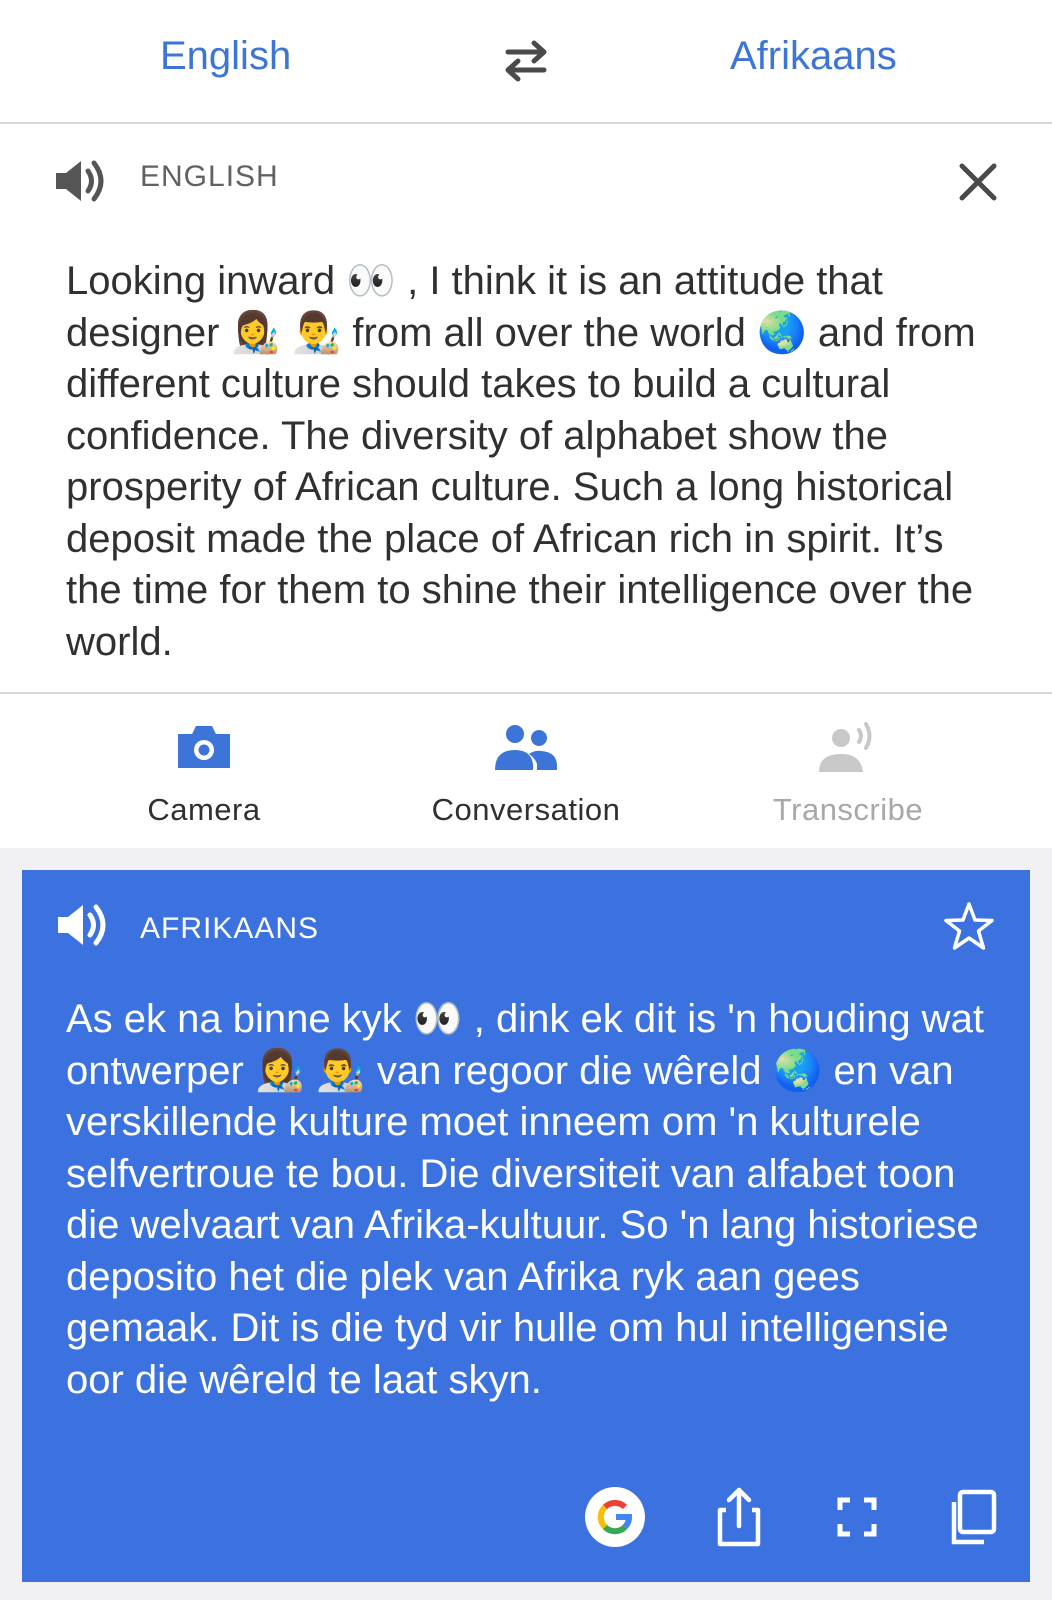 This screenshot has height=1600, width=1052. I want to click on camera-button: Camera, so click(204, 771).